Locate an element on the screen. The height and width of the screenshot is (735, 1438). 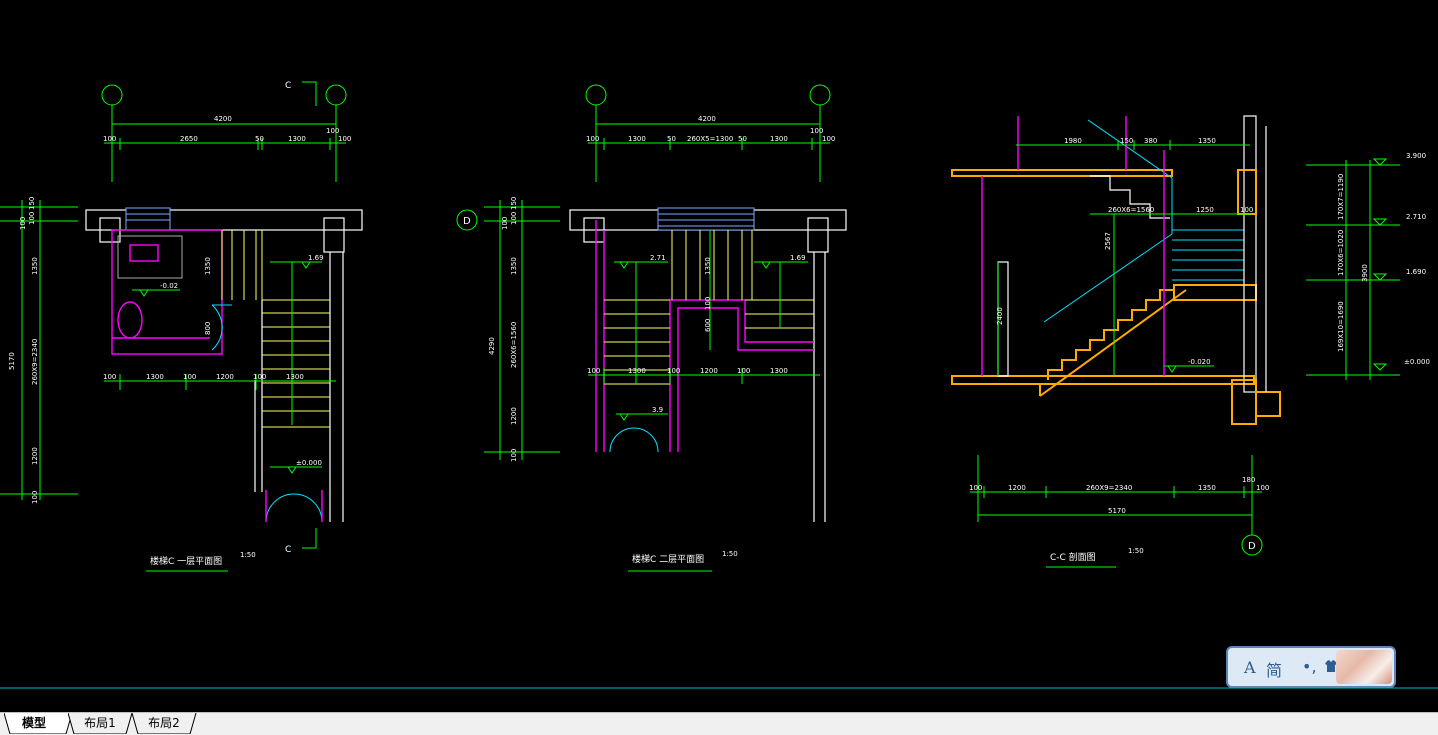
tab-label: 模型 is located at coordinates (33, 723).